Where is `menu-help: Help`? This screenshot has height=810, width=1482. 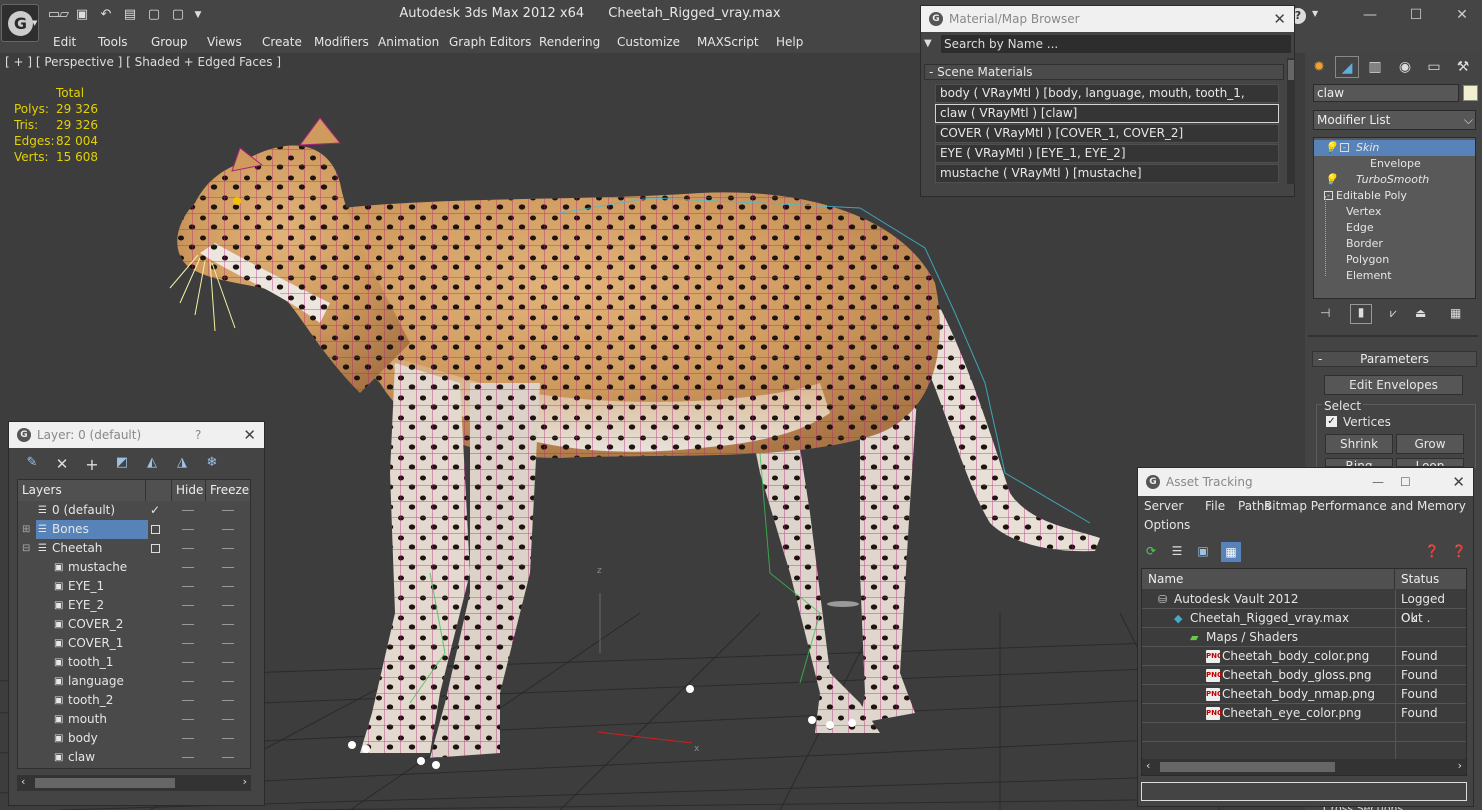
menu-help: Help is located at coordinates (789, 42).